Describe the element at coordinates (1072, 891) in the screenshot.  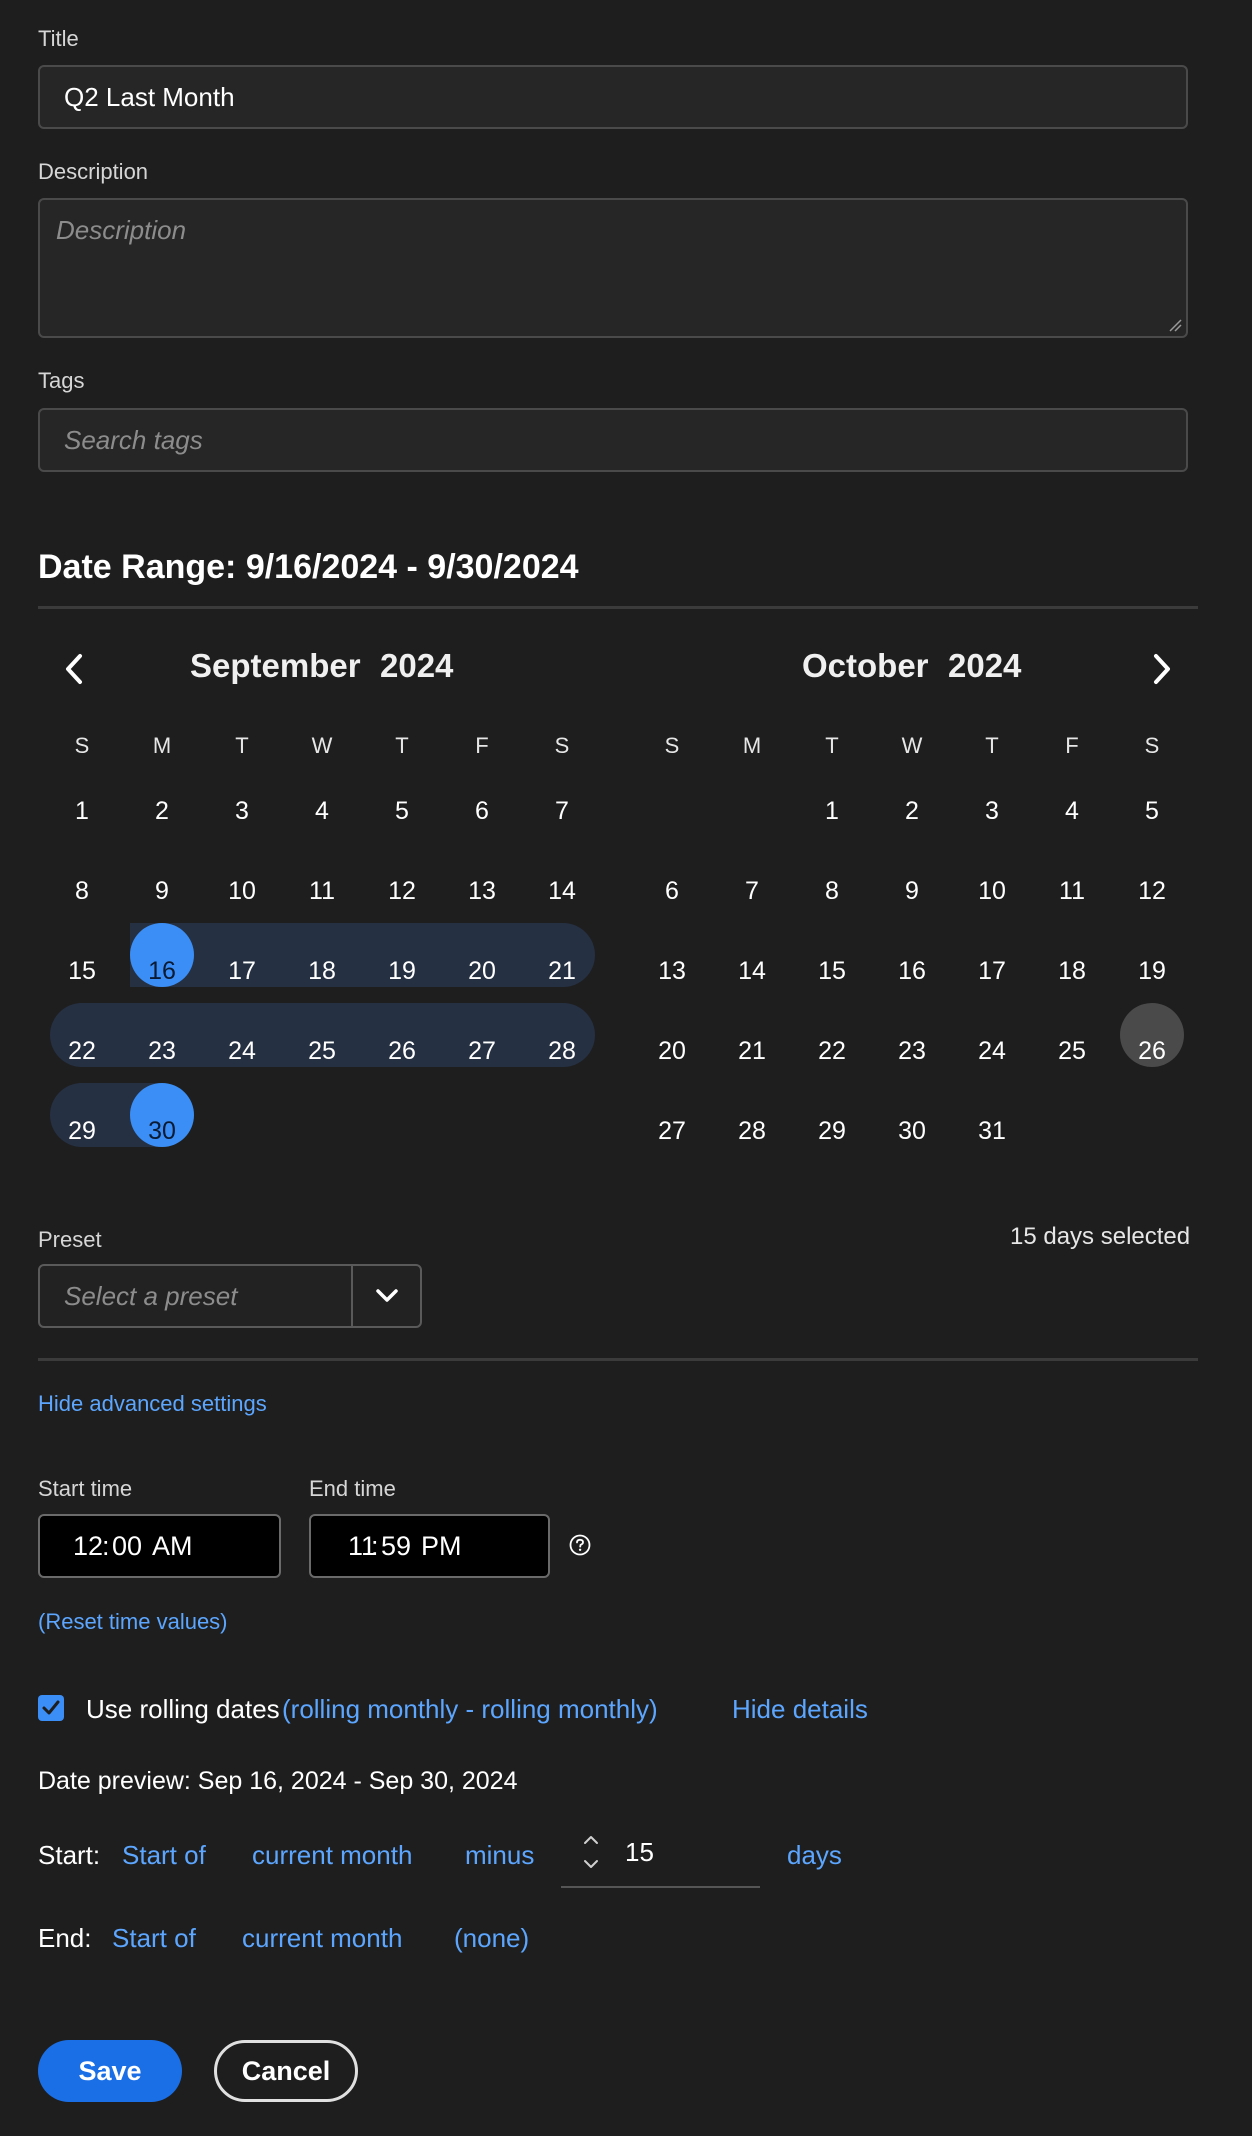
I see `oct-day: 11` at that location.